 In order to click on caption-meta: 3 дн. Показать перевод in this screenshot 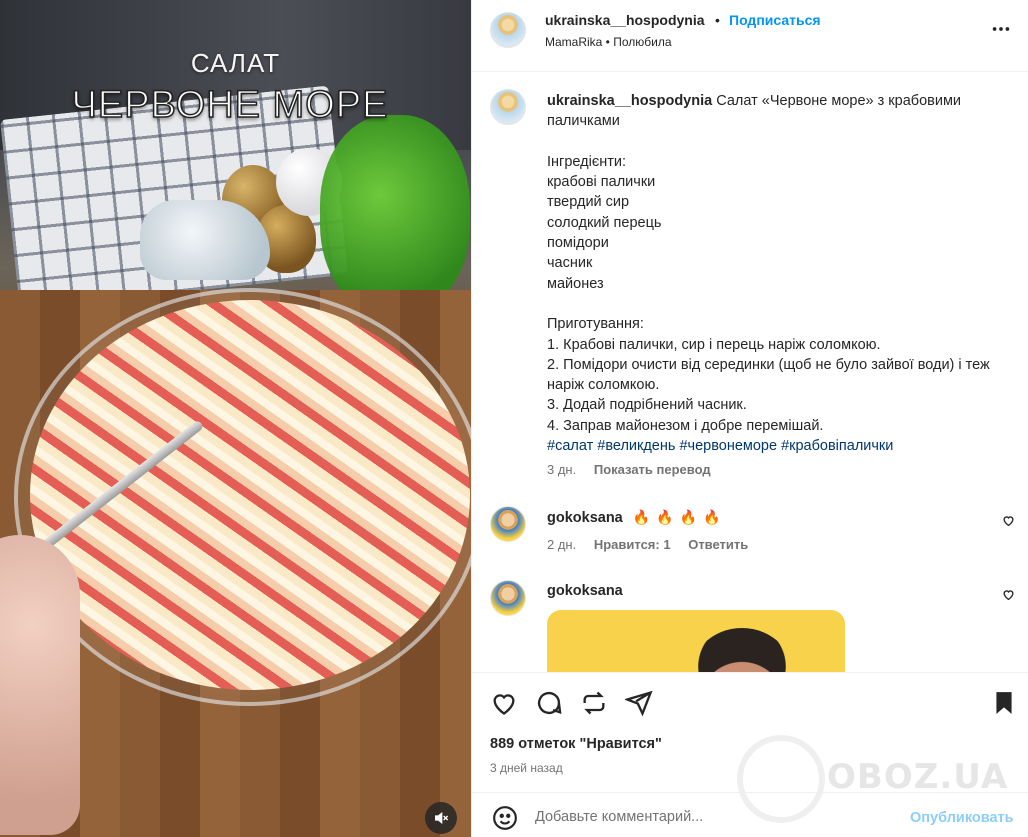, I will do `click(629, 469)`.